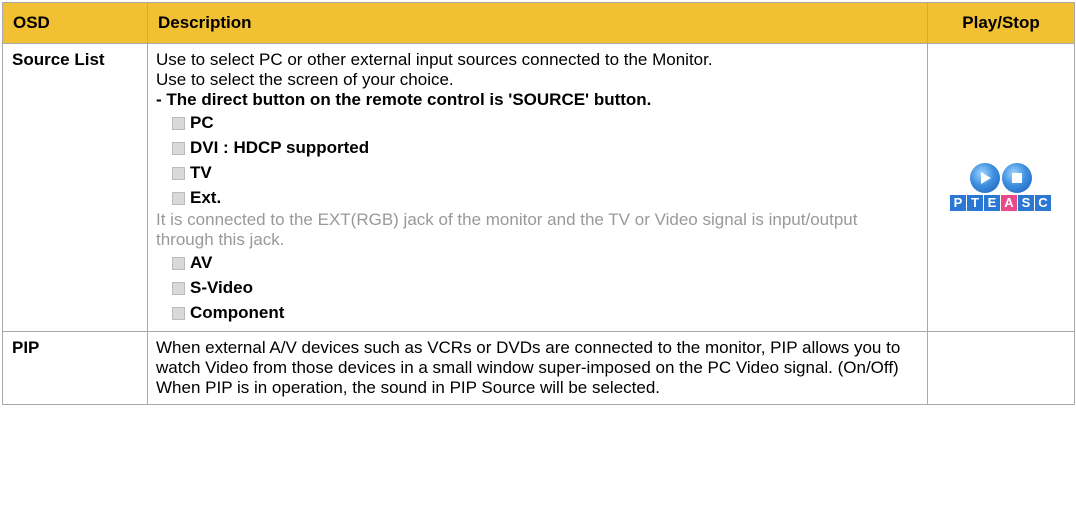 The image size is (1076, 514). Describe the element at coordinates (201, 172) in the screenshot. I see `list-item-label: TV` at that location.